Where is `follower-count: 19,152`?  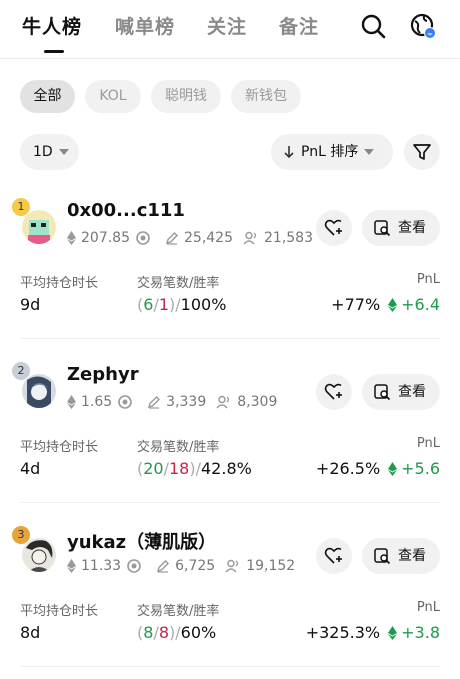
follower-count: 19,152 is located at coordinates (271, 566).